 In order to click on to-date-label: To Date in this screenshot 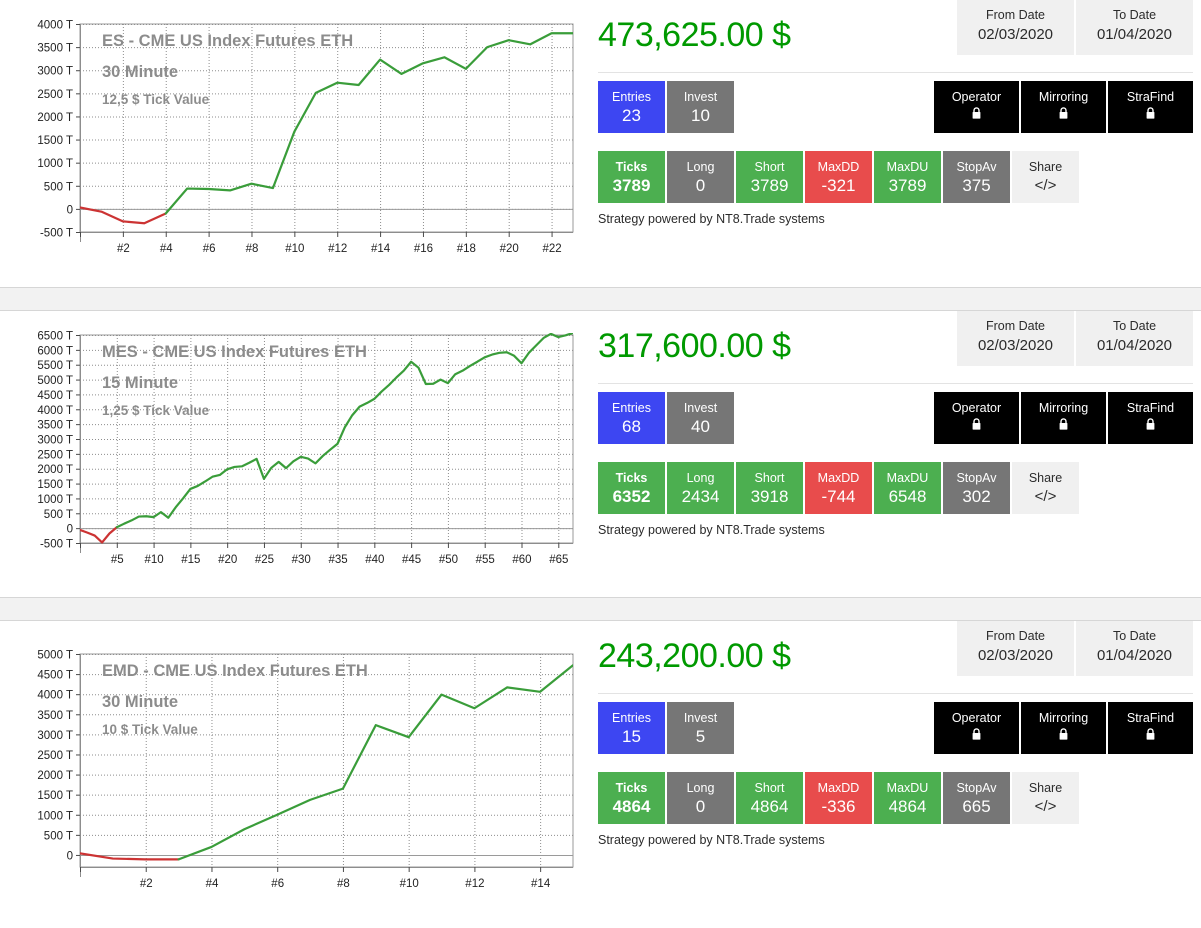, I will do `click(1134, 15)`.